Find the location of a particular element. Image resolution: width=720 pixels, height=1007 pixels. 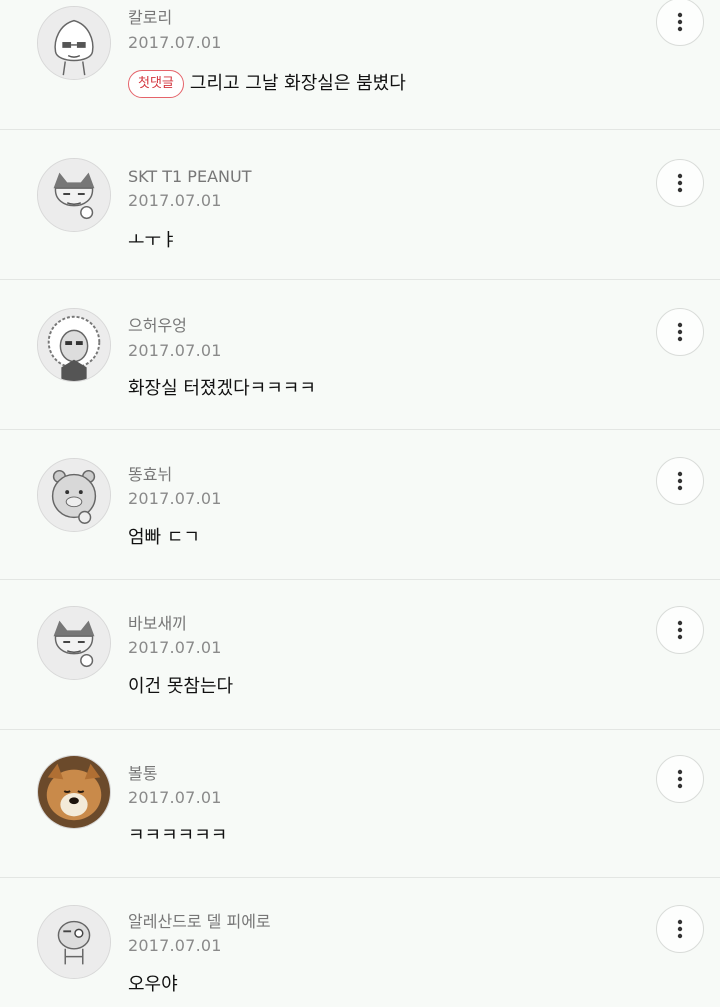

comment-item: 칼로리 2017.07.01 첫댓글 그리고 그날 화장실은 붐볐다 is located at coordinates (360, 65).